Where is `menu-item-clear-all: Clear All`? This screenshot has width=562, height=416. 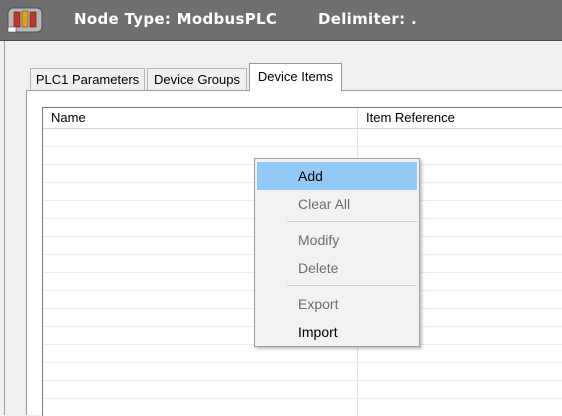 menu-item-clear-all: Clear All is located at coordinates (337, 204).